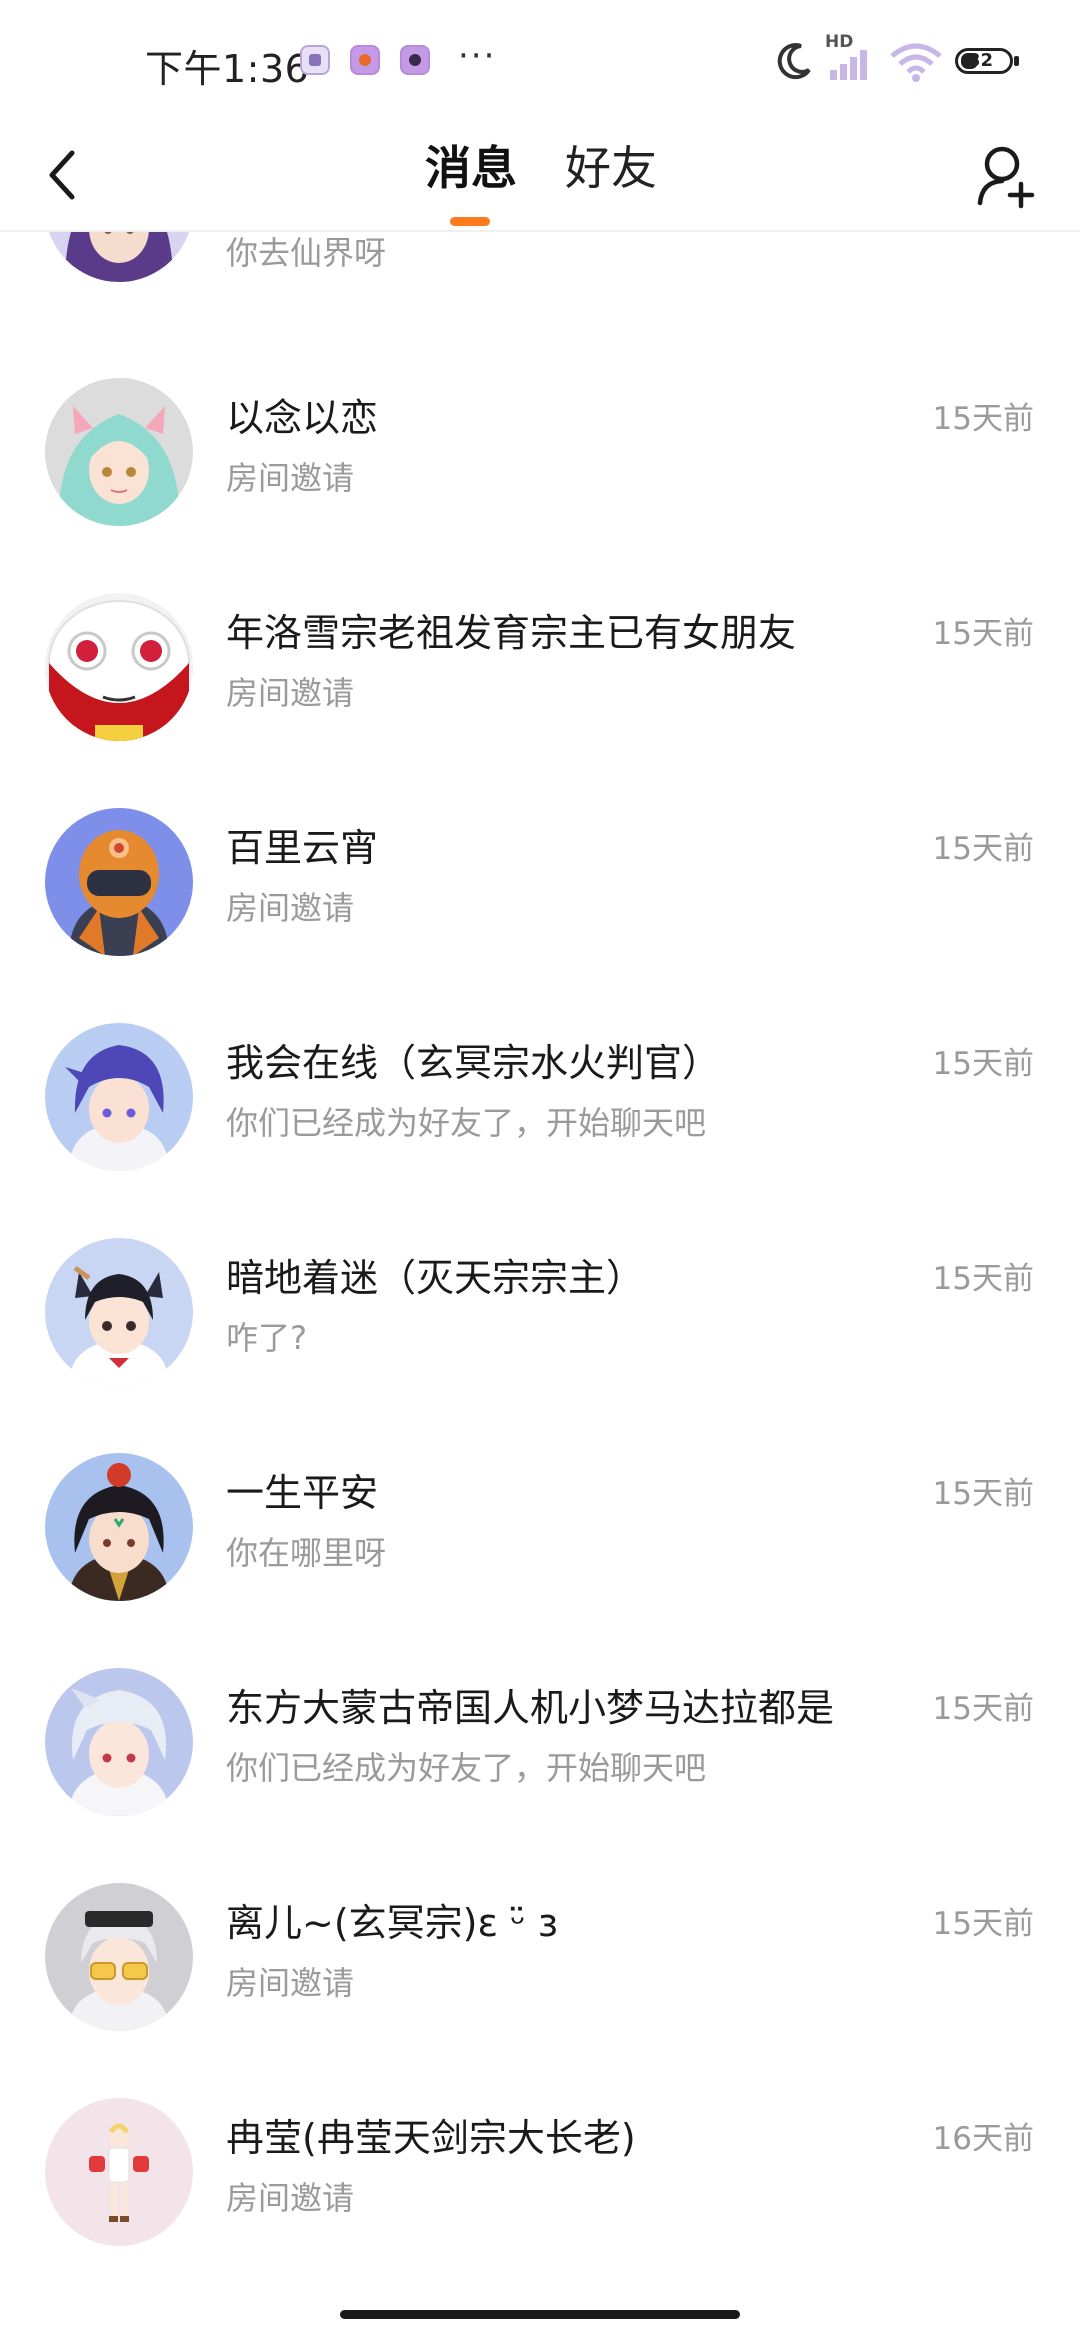 The image size is (1080, 2340). Describe the element at coordinates (306, 1553) in the screenshot. I see `conversation-preview: 你在哪里呀` at that location.